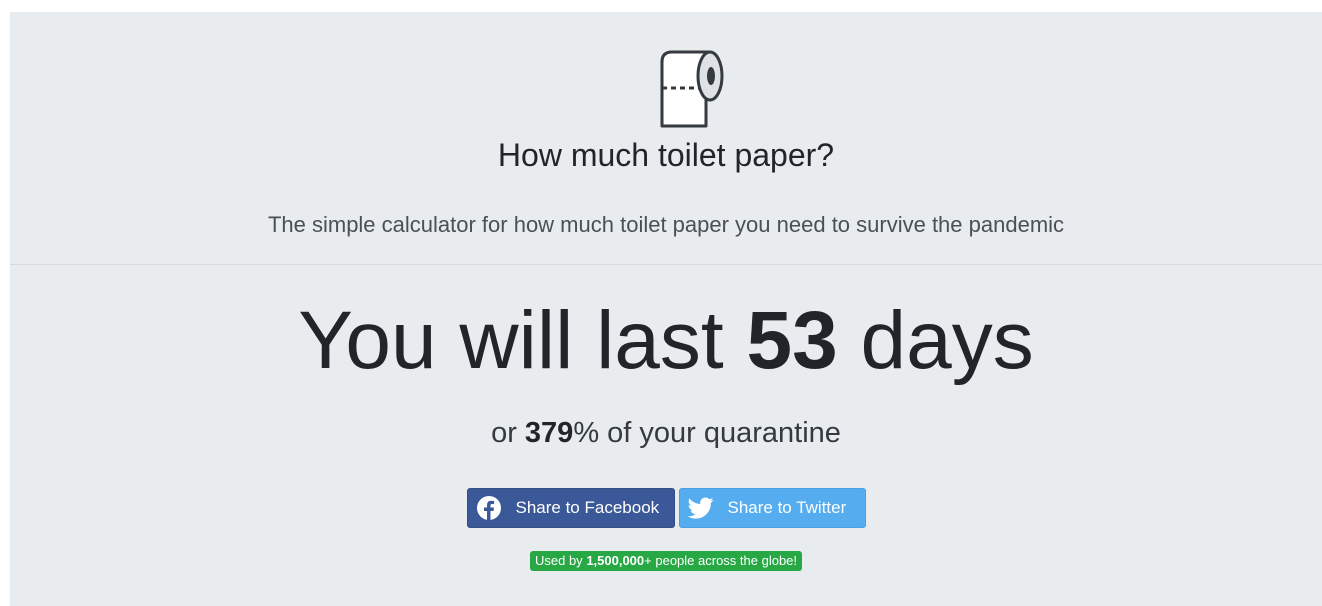 This screenshot has width=1322, height=606. I want to click on result-suffix: days, so click(947, 340).